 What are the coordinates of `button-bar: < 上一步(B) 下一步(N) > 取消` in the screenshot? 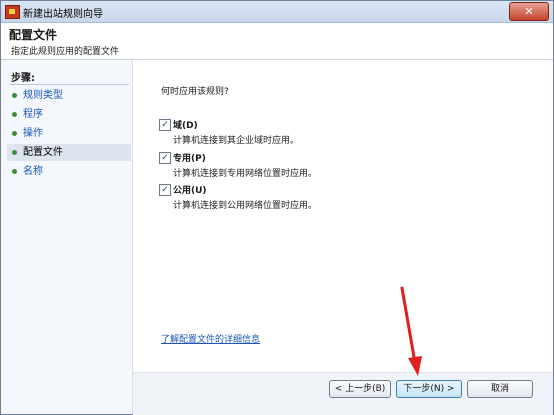 It's located at (343, 393).